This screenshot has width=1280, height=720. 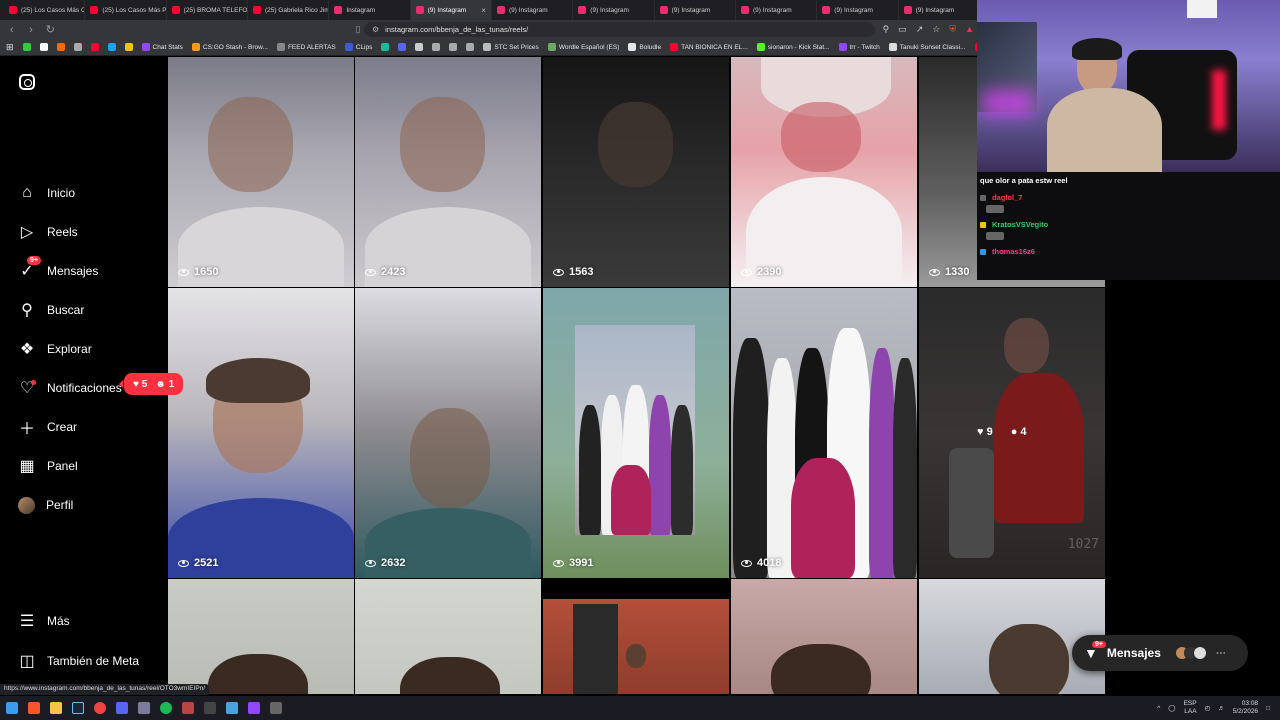 What do you see at coordinates (56, 708) in the screenshot?
I see `folder-icon` at bounding box center [56, 708].